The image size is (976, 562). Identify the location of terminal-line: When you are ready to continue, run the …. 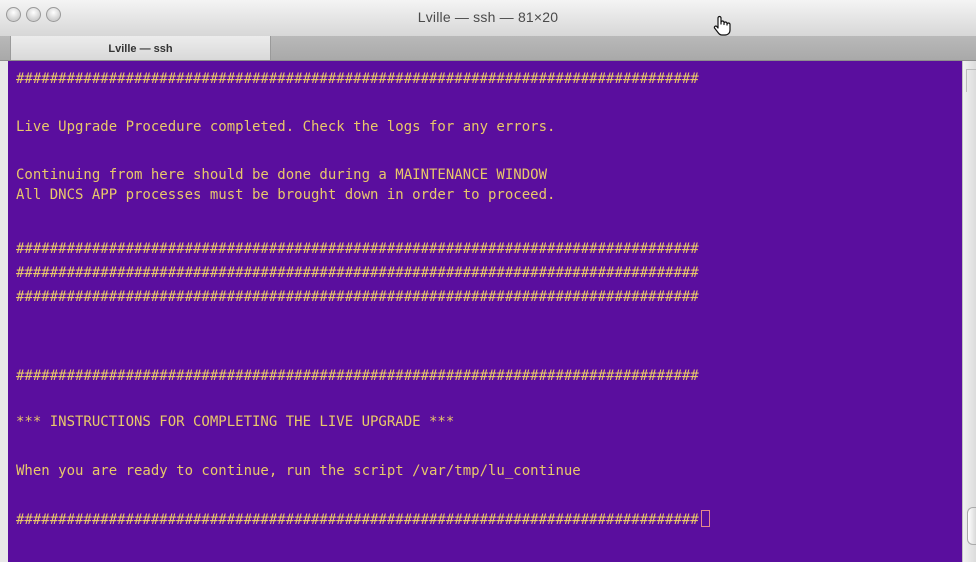
(298, 471).